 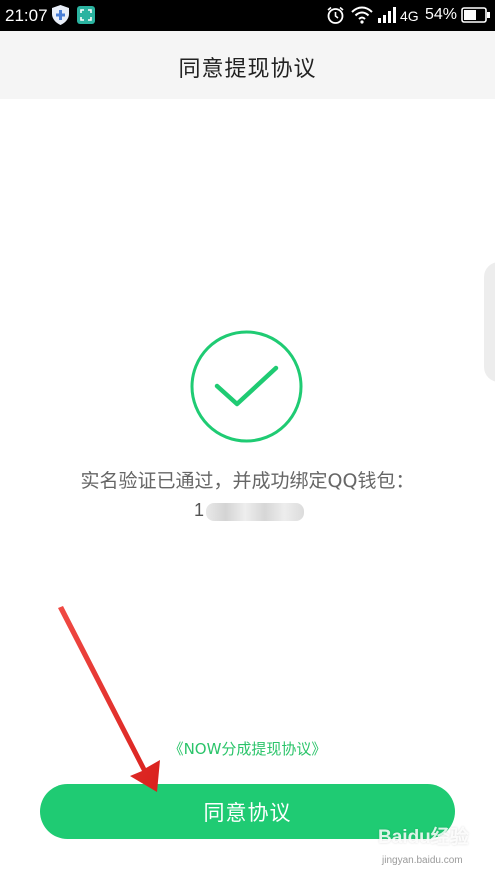 What do you see at coordinates (255, 512) in the screenshot?
I see `account-number-redacted` at bounding box center [255, 512].